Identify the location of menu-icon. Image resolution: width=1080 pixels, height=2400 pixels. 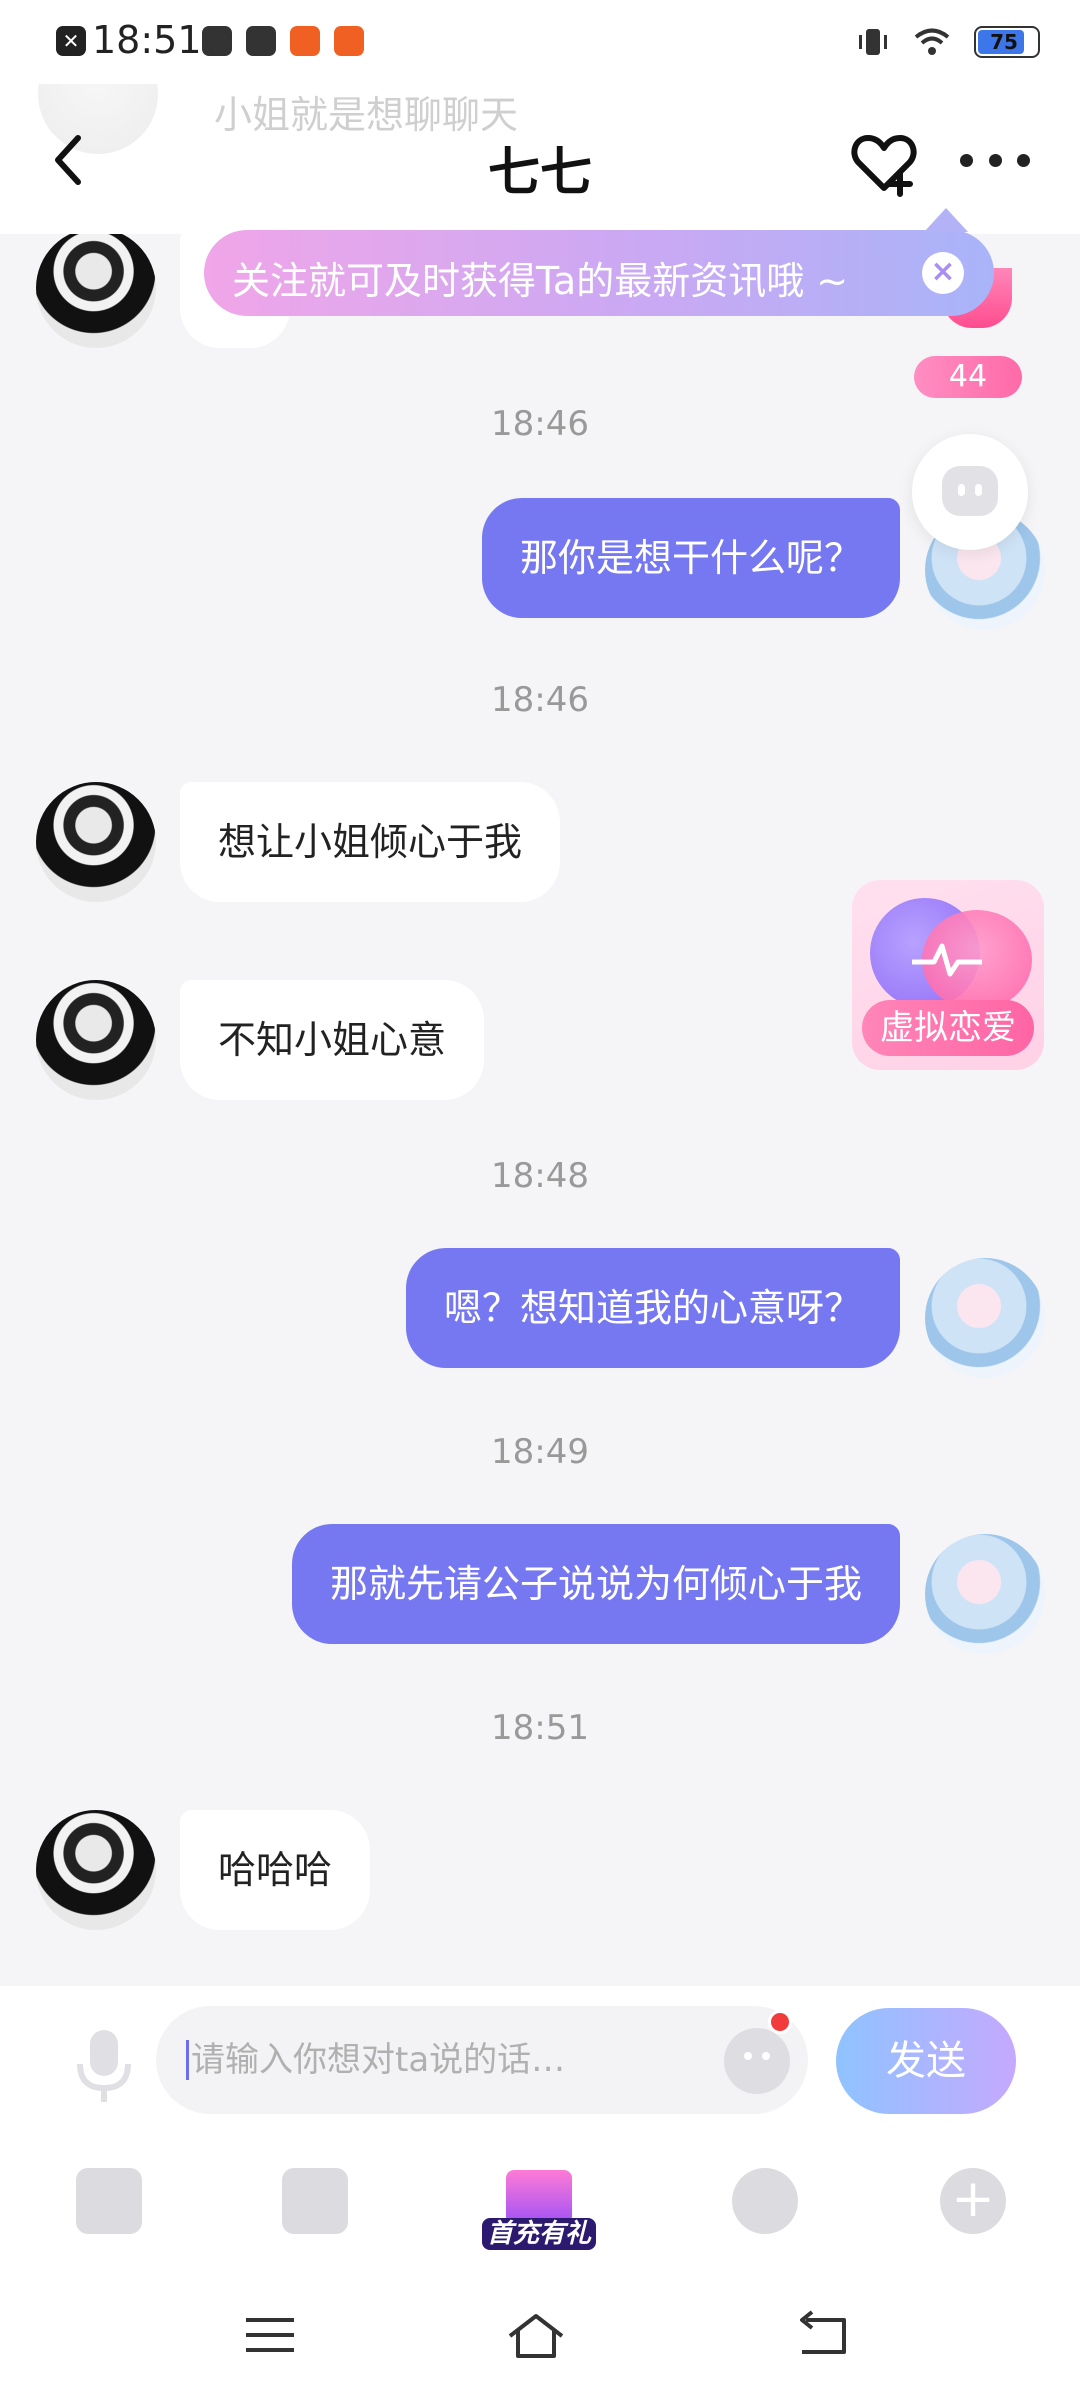
(270, 2335).